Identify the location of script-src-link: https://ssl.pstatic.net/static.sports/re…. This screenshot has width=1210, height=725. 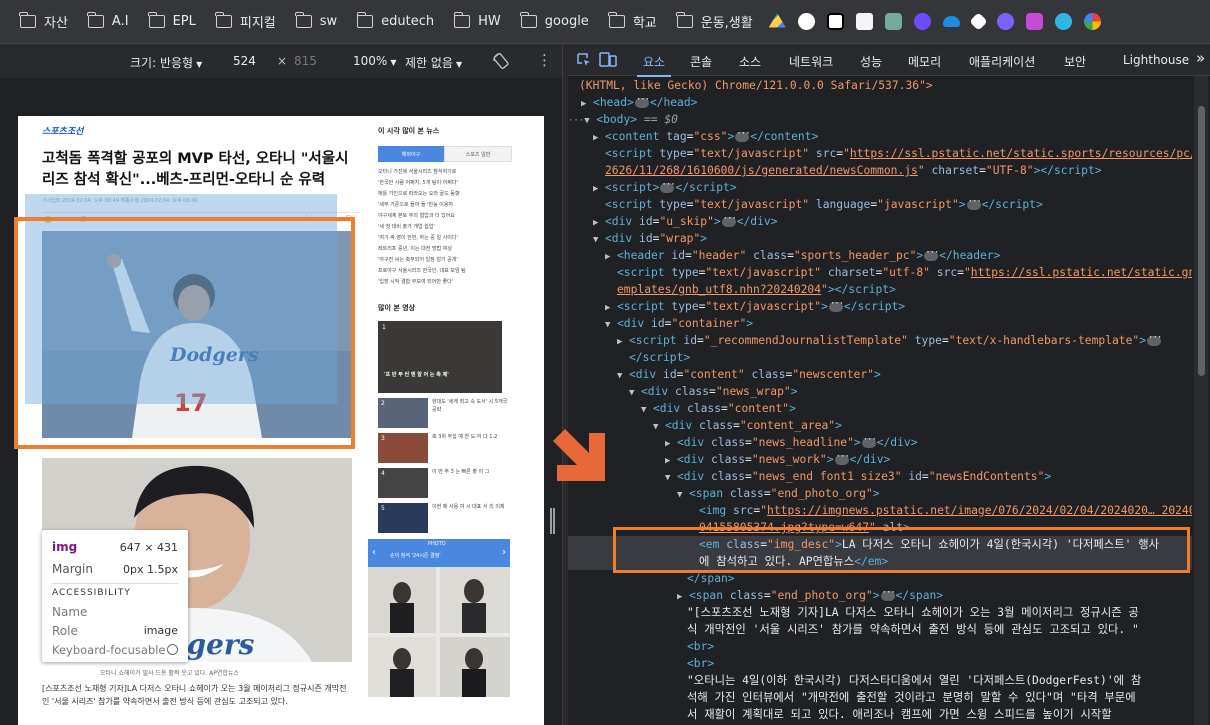
(1021, 153).